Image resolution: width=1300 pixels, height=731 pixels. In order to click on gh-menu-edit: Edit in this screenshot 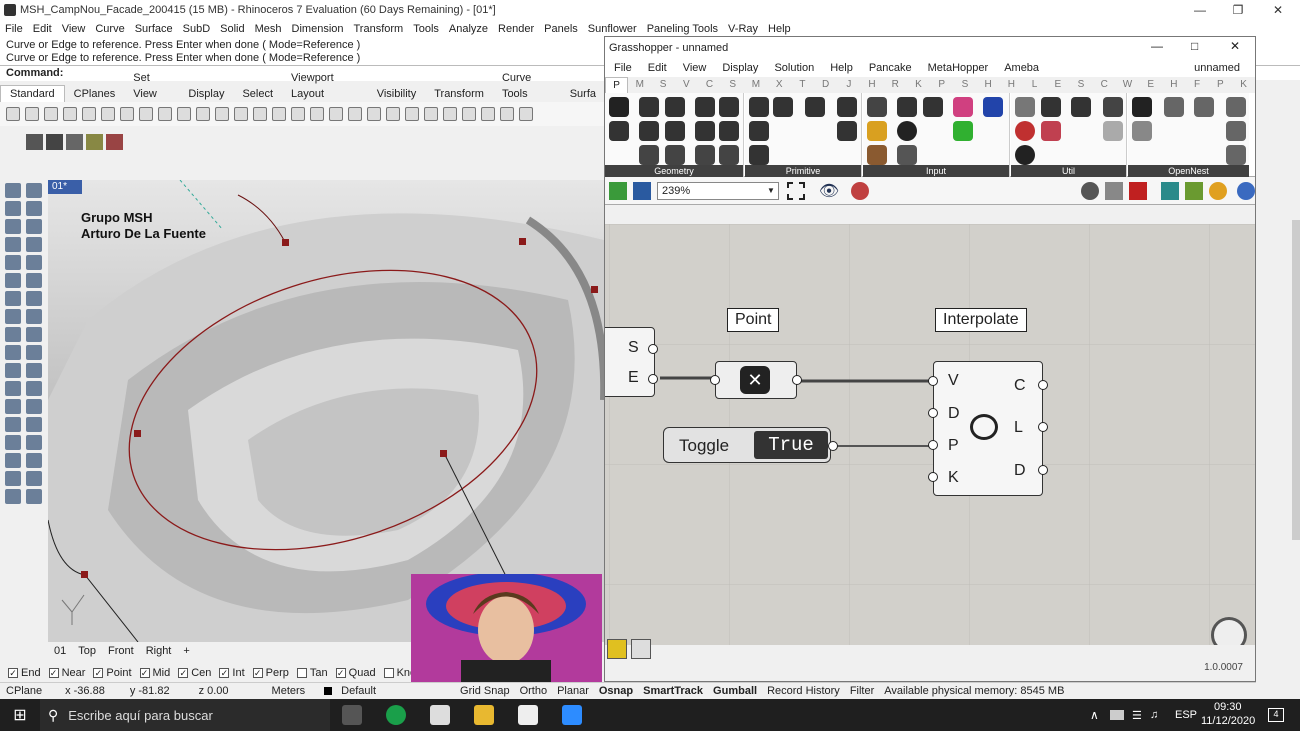, I will do `click(657, 68)`.